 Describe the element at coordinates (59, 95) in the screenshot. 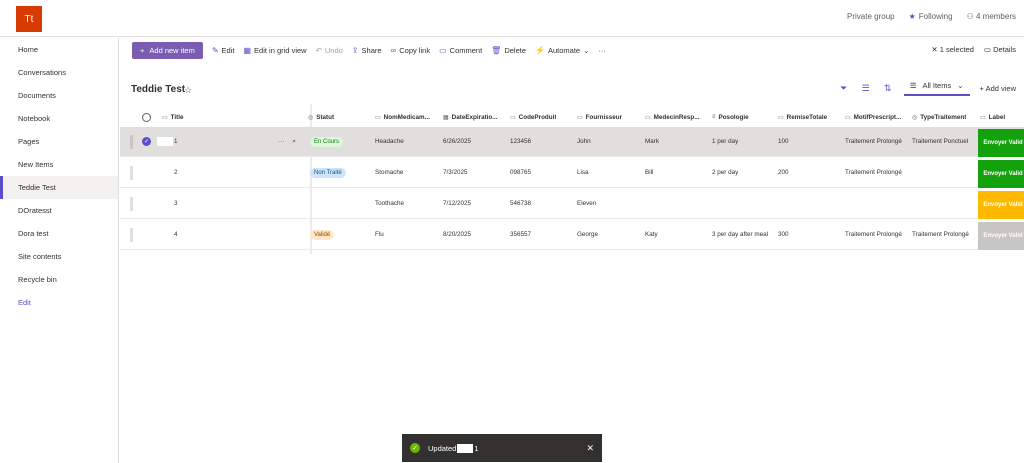

I see `sidebar-item-documents: Documents` at that location.